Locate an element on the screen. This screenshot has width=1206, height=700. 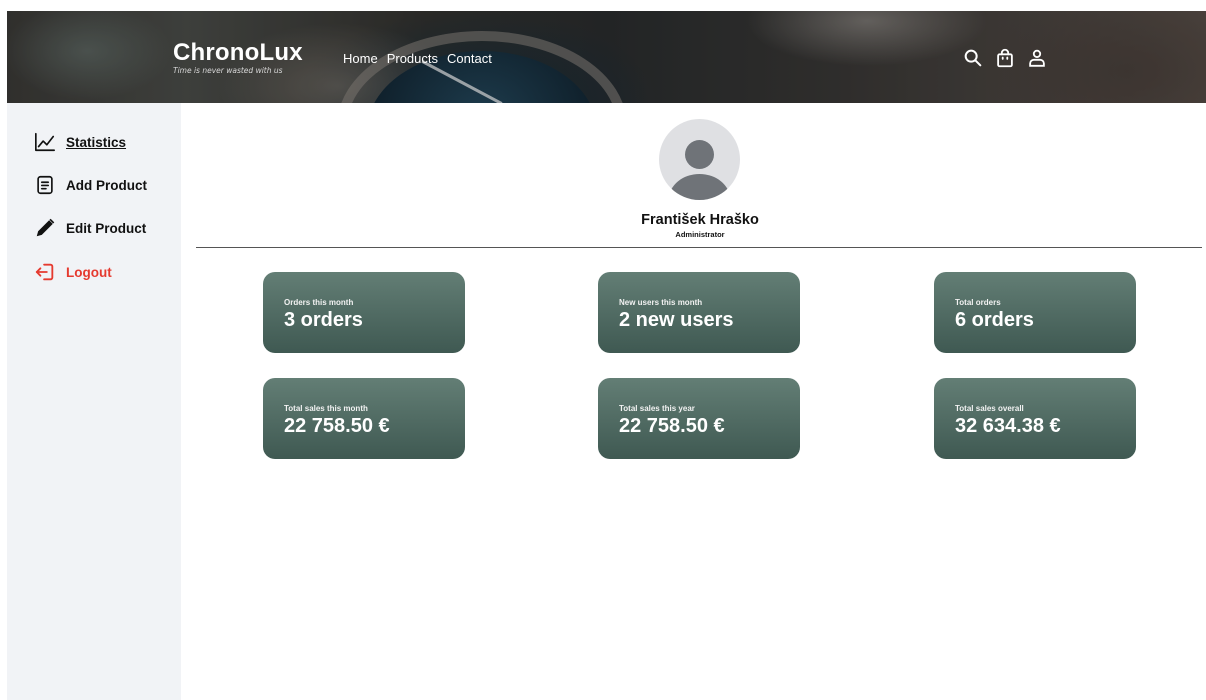
chart-line-icon is located at coordinates (45, 142).